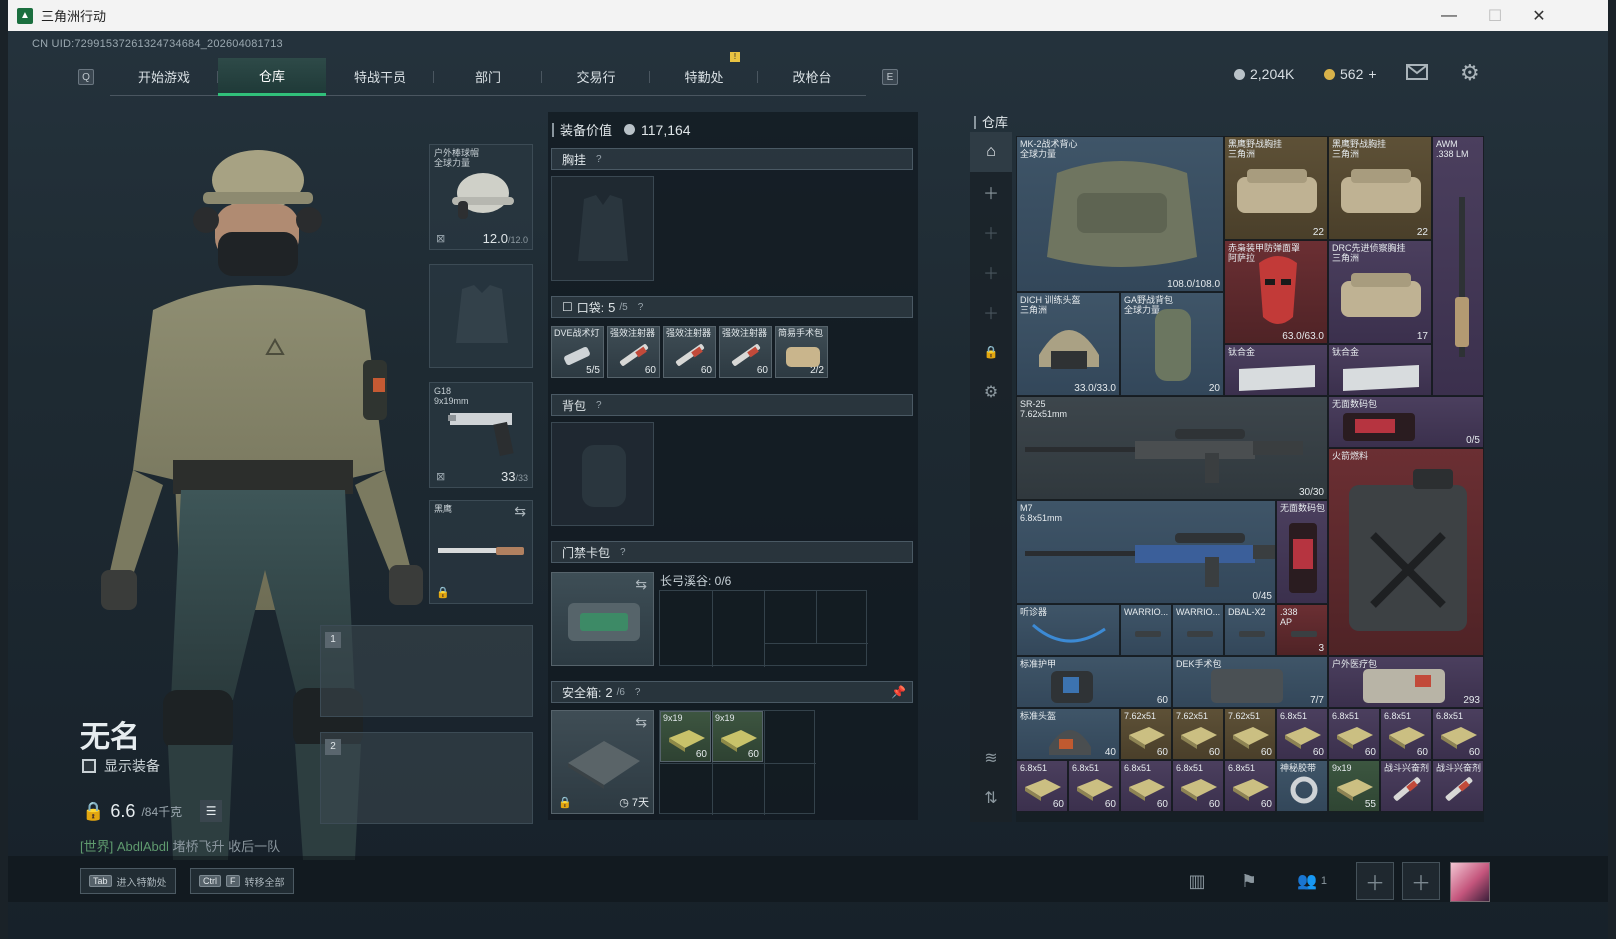 The height and width of the screenshot is (939, 1616). Describe the element at coordinates (991, 798) in the screenshot. I see `sort-icon: ⇅` at that location.